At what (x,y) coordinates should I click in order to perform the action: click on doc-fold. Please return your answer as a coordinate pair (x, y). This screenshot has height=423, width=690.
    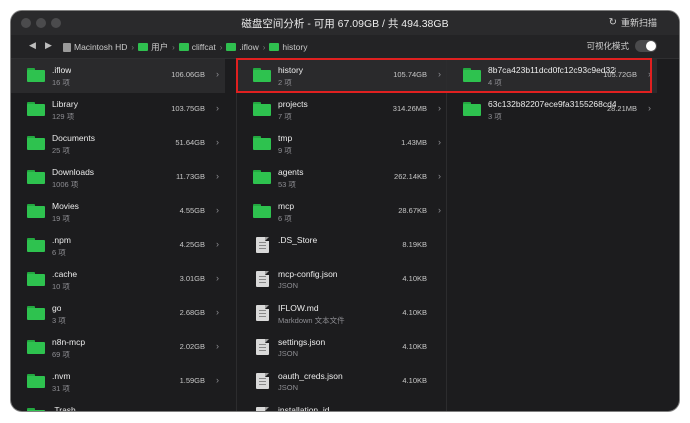
    Looking at the image, I should click on (267, 409).